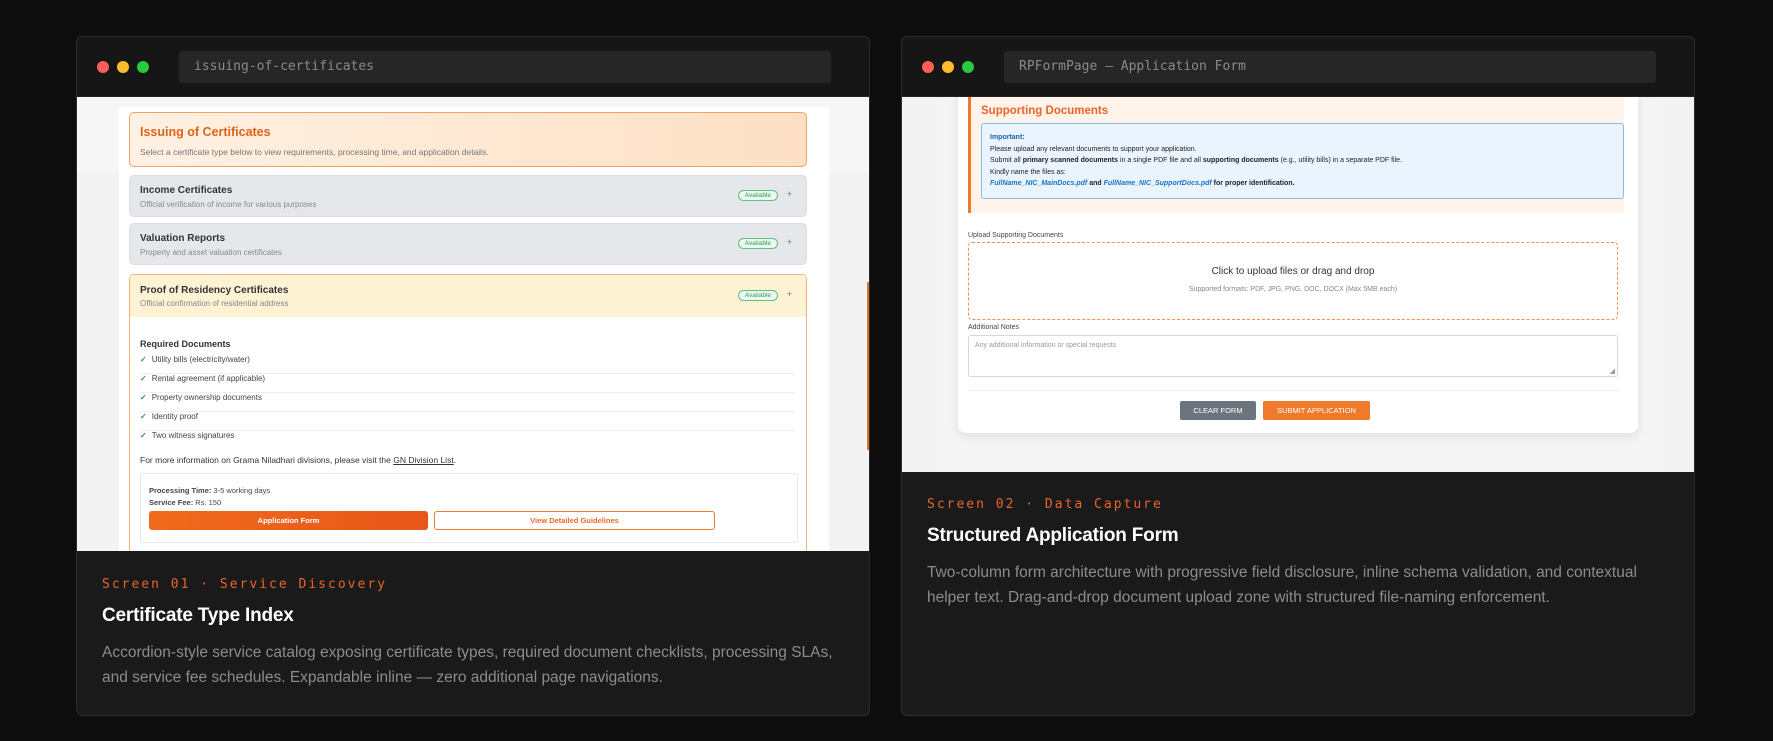 The image size is (1773, 741). What do you see at coordinates (288, 520) in the screenshot?
I see `application-form-button: Application Form` at bounding box center [288, 520].